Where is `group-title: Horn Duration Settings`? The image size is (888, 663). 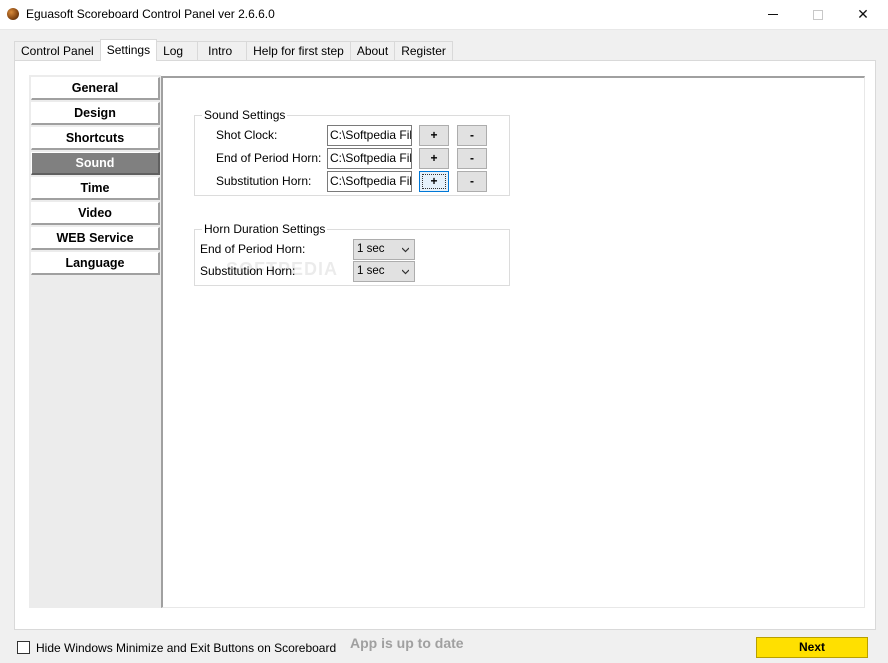
group-title: Horn Duration Settings is located at coordinates (265, 229).